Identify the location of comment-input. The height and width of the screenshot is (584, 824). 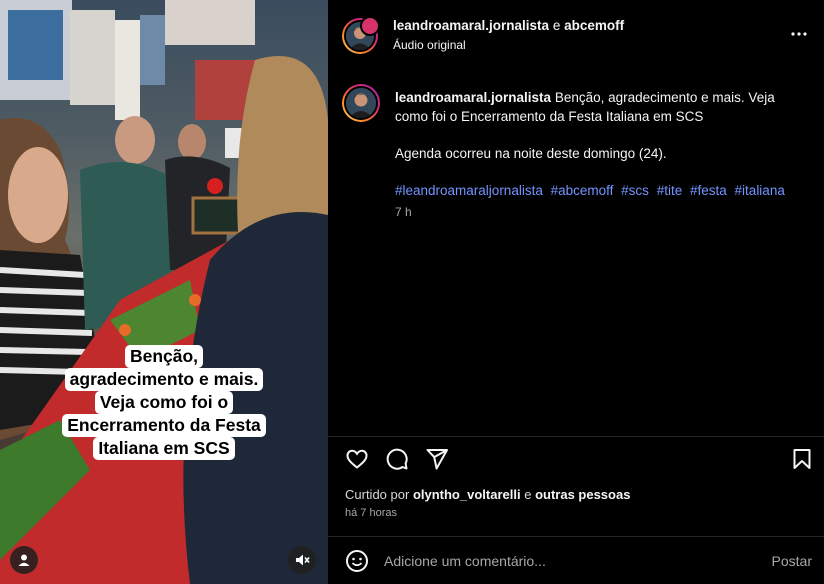
(564, 561).